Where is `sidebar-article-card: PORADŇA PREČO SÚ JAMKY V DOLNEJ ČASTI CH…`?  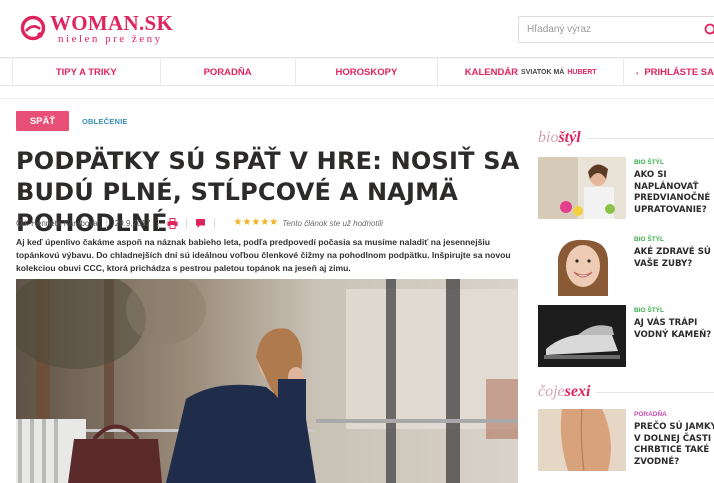 sidebar-article-card: PORADŇA PREČO SÚ JAMKY V DOLNEJ ČASTI CH… is located at coordinates (626, 442).